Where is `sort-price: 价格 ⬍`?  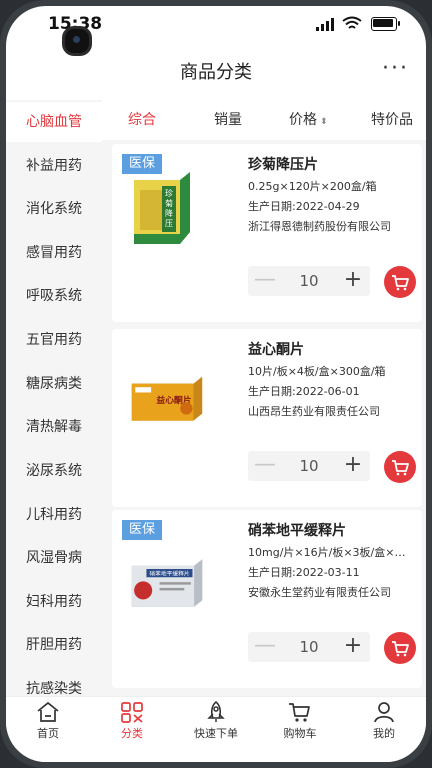 sort-price: 价格 ⬍ is located at coordinates (308, 120).